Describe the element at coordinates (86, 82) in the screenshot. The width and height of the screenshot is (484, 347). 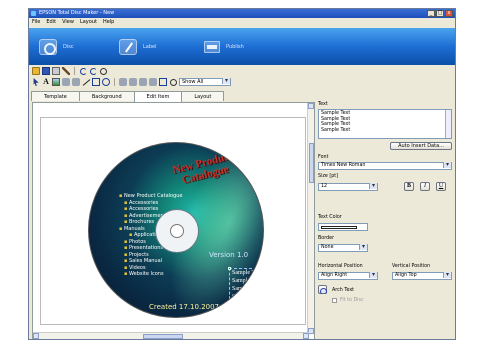
I see `line-tool-icon` at that location.